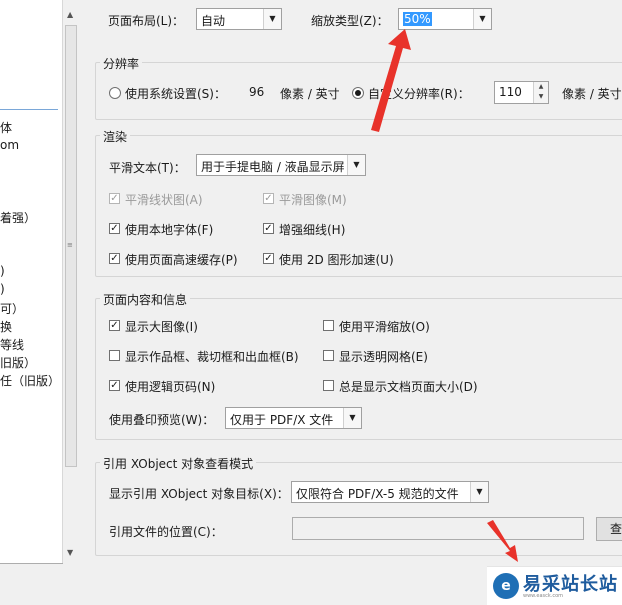 This screenshot has width=622, height=605. What do you see at coordinates (391, 80) in the screenshot?
I see `red-arrow-up-icon` at bounding box center [391, 80].